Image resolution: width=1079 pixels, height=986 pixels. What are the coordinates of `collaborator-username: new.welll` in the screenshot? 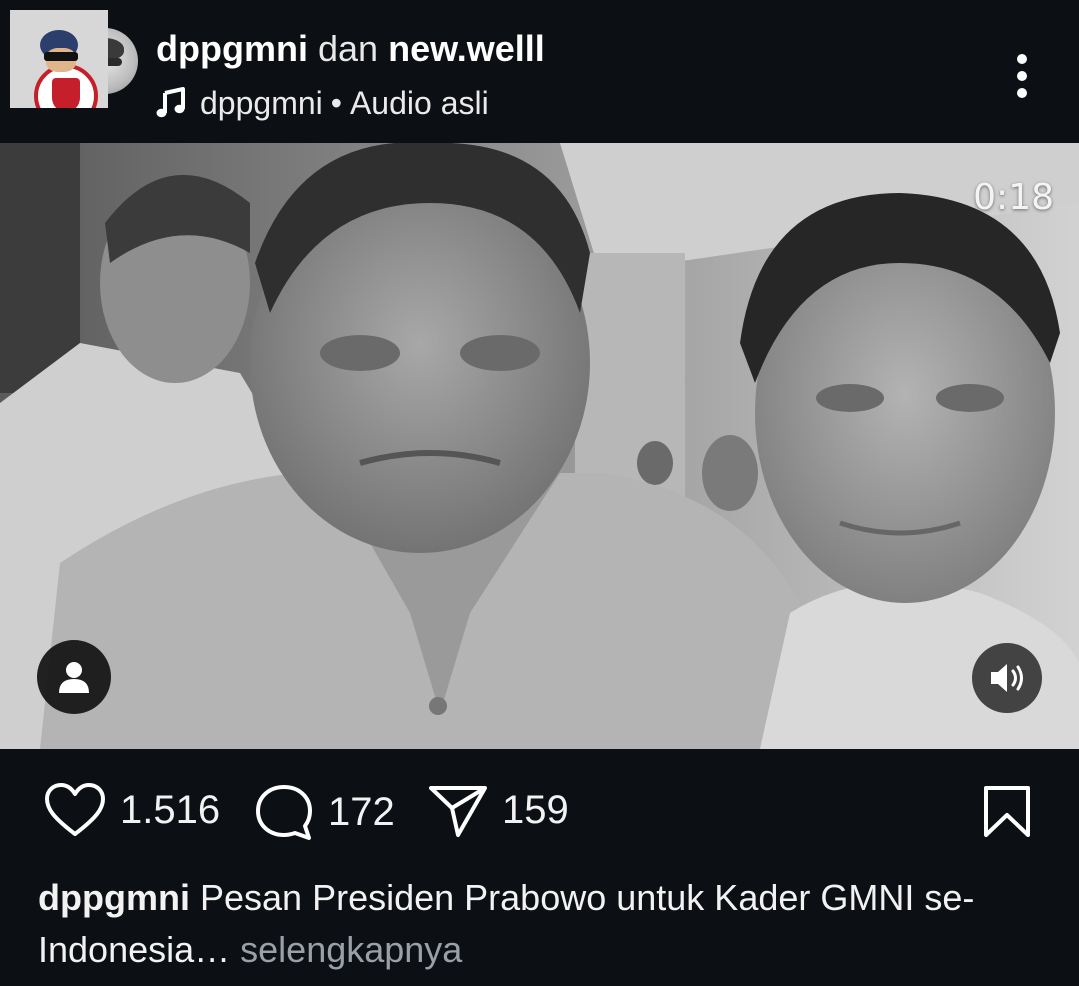 It's located at (466, 48).